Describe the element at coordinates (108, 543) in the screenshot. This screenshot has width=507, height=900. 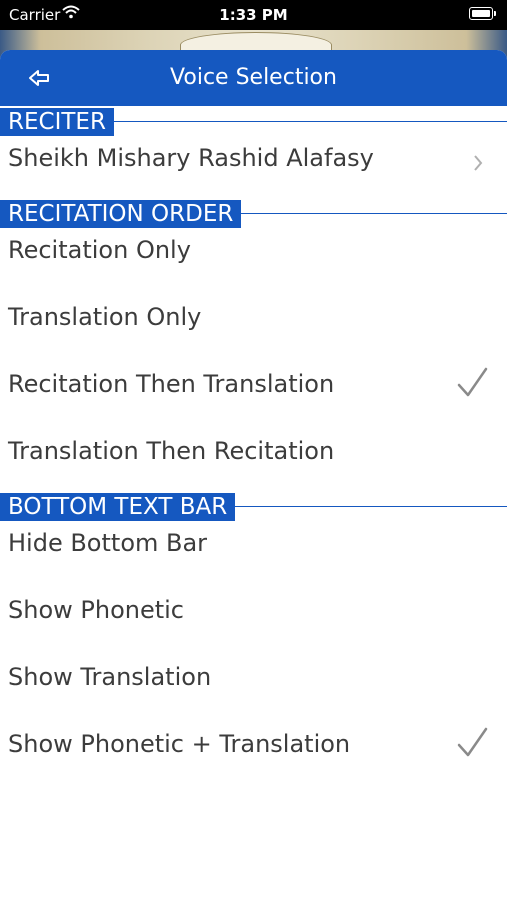
I see `option-label: Hide Bottom Bar` at that location.